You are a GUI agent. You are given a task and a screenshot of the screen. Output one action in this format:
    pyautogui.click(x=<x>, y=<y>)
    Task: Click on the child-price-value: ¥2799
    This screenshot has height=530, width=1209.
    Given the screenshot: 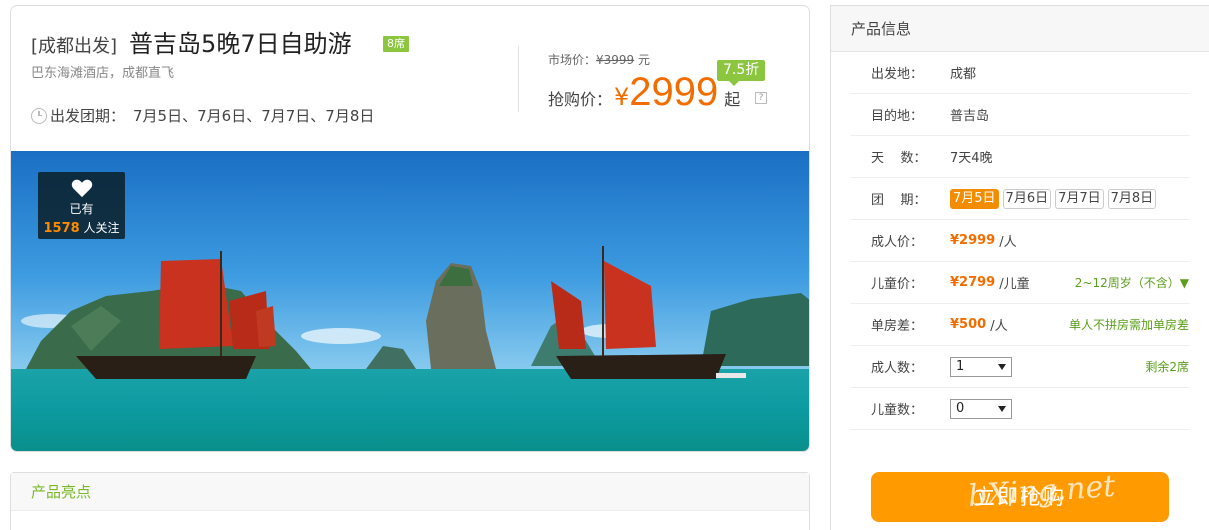 What is the action you would take?
    pyautogui.click(x=973, y=282)
    